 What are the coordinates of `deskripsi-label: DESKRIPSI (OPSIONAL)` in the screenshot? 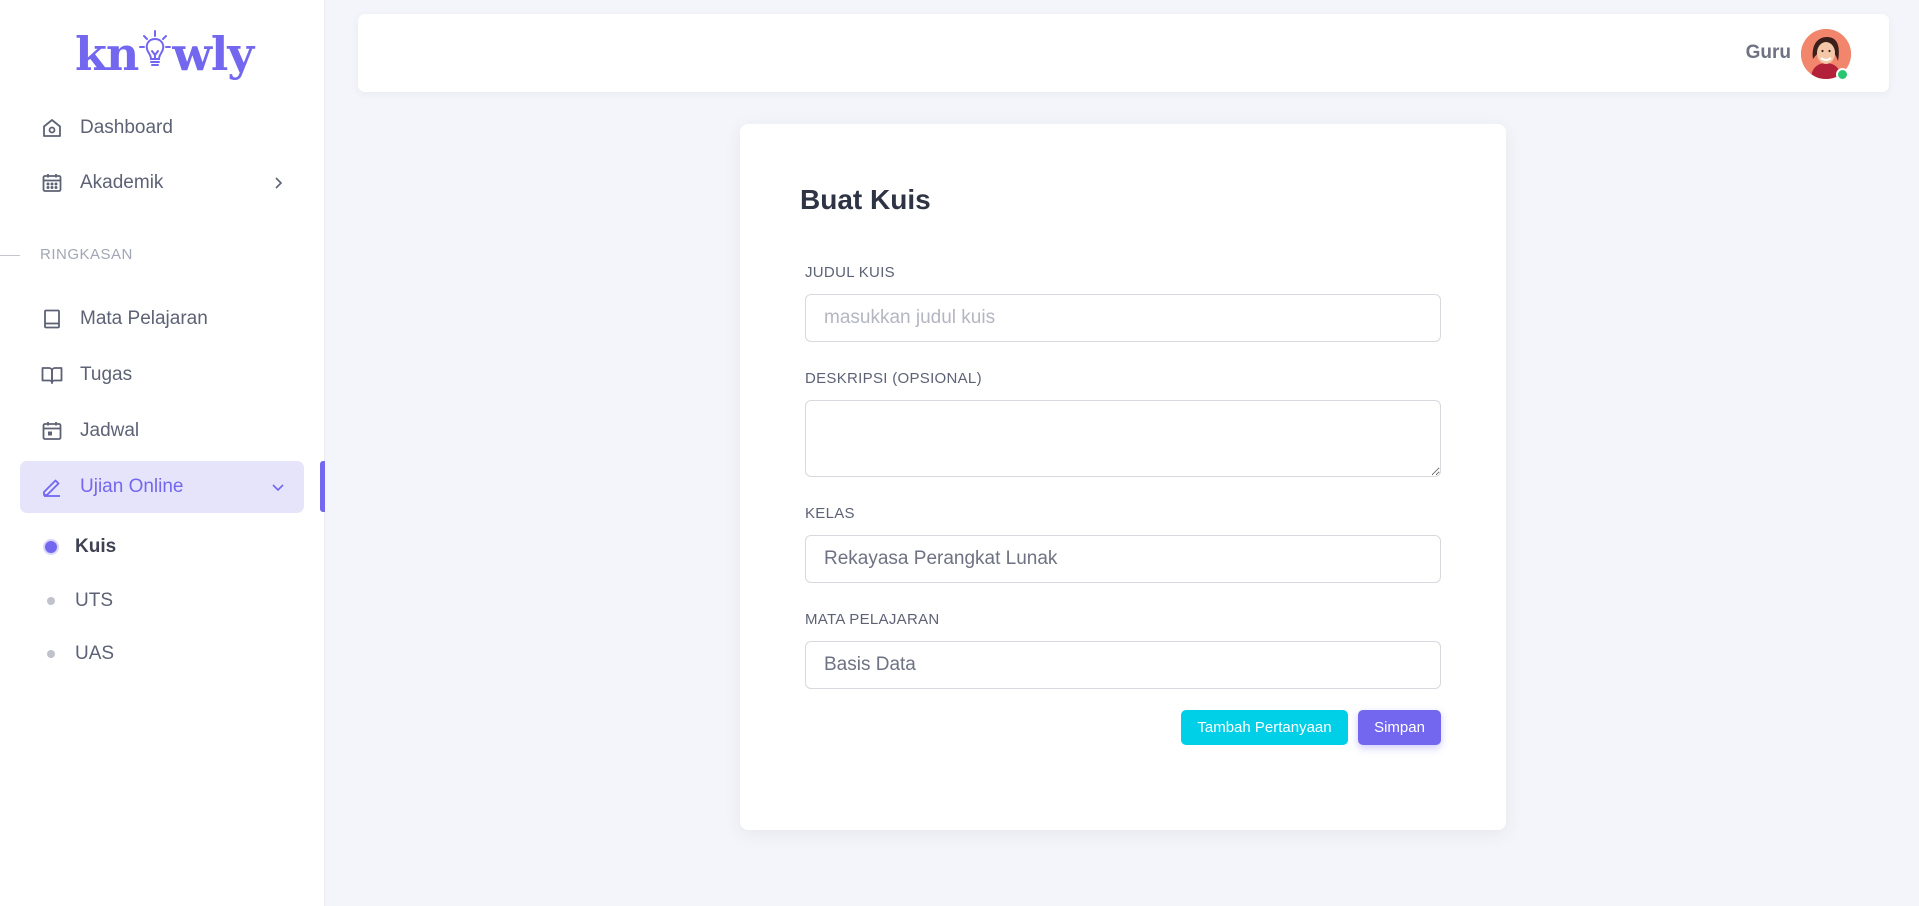 It's located at (893, 378).